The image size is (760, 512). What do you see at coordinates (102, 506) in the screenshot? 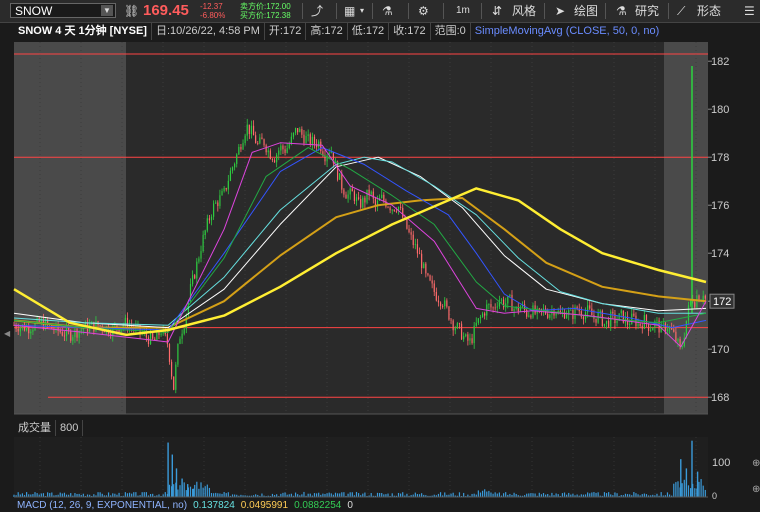
I see `macd-label: MACD (12, 26, 9, EXPONENTIAL, no)` at bounding box center [102, 506].